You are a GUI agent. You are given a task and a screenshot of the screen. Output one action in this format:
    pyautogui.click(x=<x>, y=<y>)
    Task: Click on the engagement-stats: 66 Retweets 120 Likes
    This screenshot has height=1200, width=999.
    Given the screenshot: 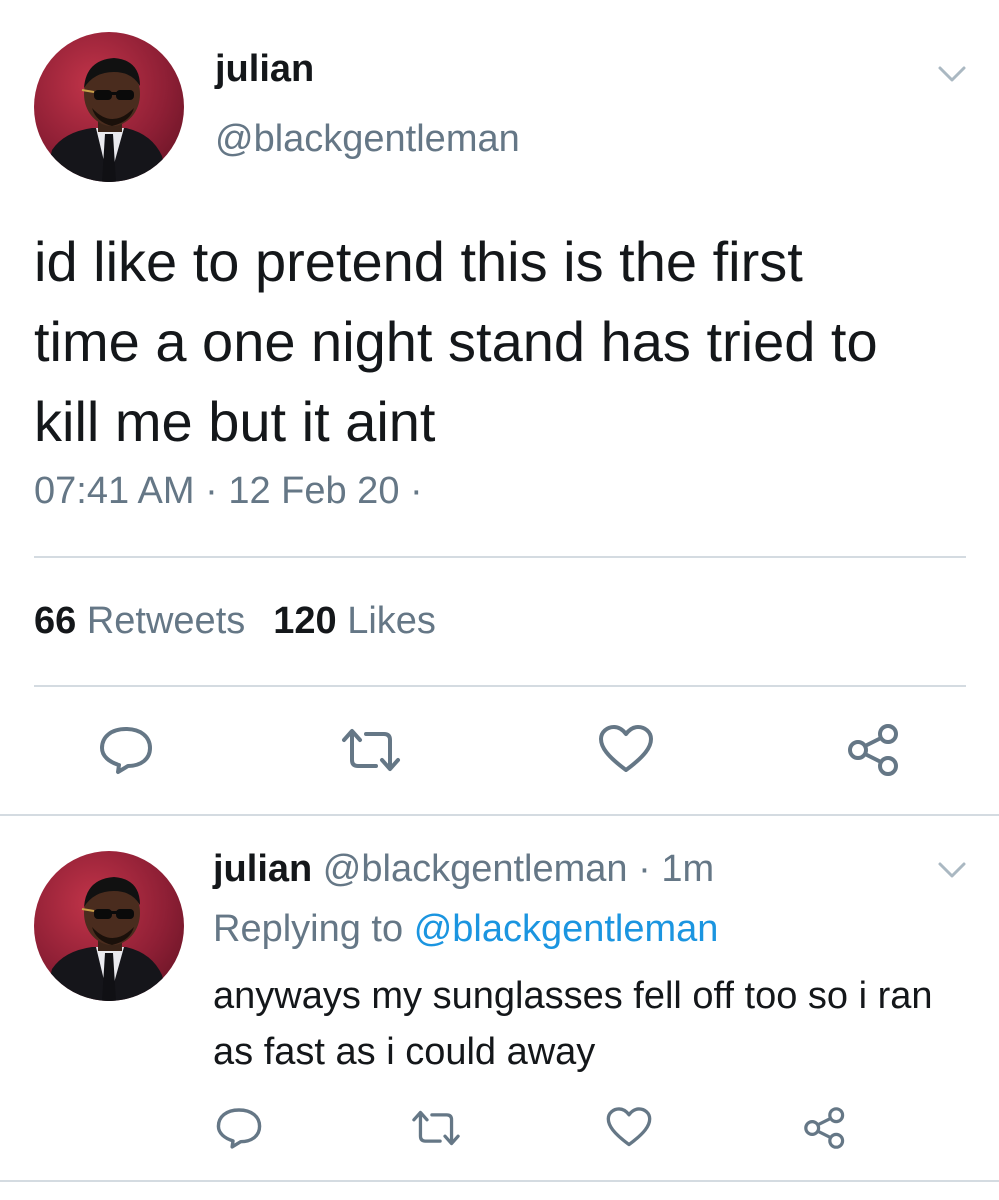 What is the action you would take?
    pyautogui.click(x=235, y=621)
    